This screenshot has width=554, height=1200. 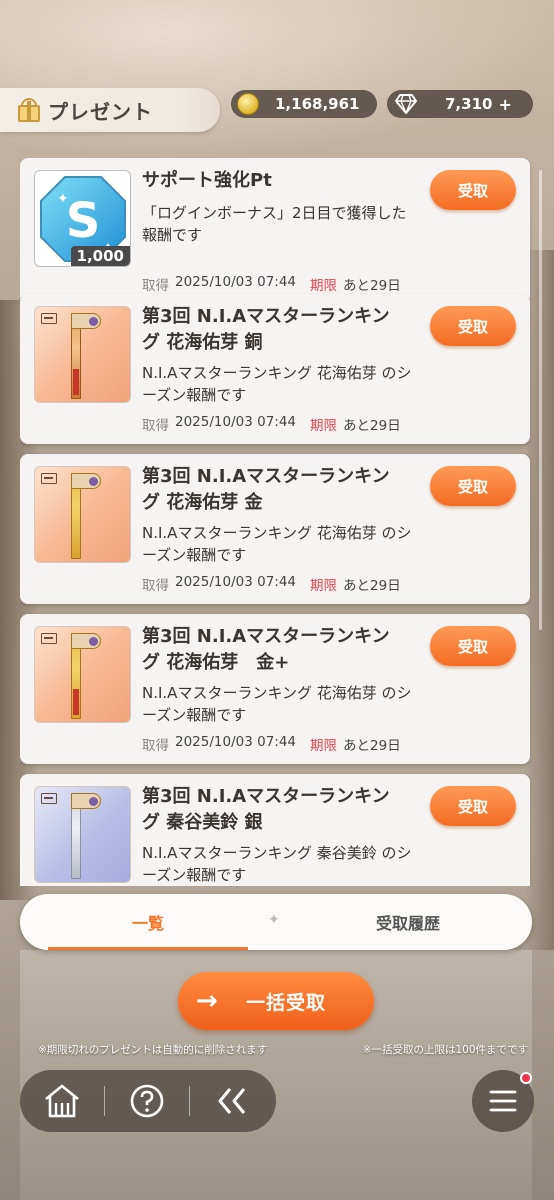 I want to click on home-button, so click(x=62, y=1101).